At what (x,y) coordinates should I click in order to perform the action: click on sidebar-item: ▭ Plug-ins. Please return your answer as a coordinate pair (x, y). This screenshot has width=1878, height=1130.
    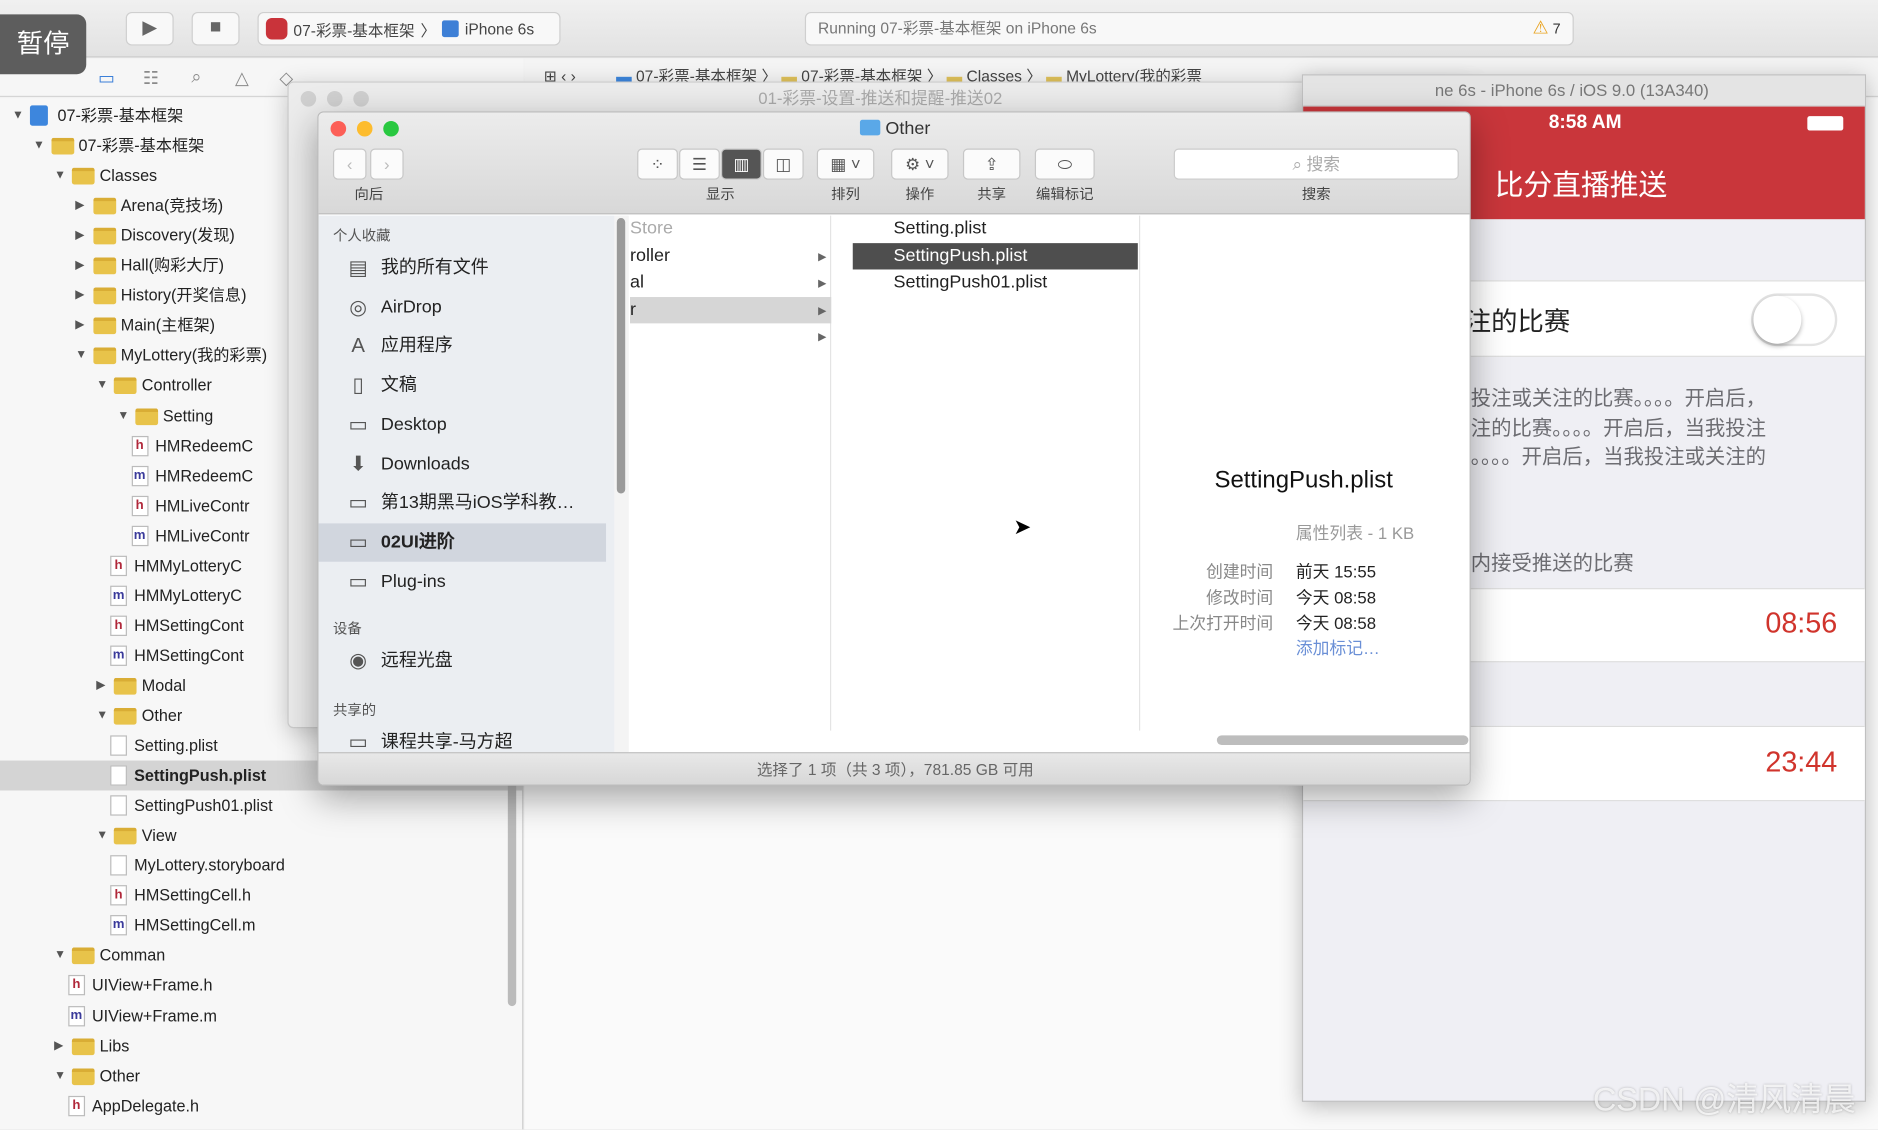
    Looking at the image, I should click on (462, 581).